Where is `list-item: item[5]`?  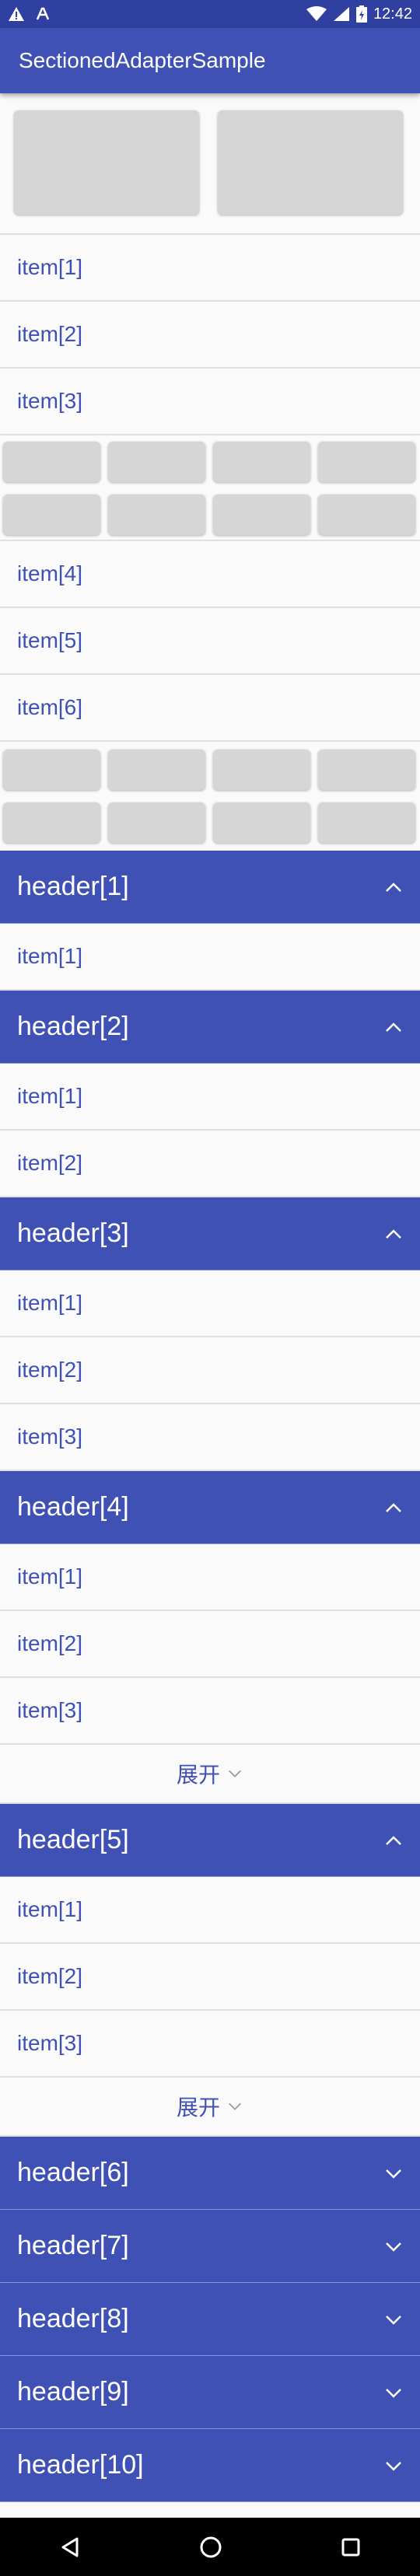 list-item: item[5] is located at coordinates (210, 641).